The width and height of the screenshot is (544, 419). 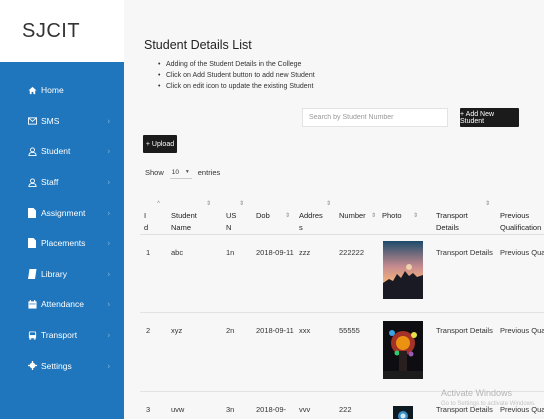 What do you see at coordinates (349, 330) in the screenshot?
I see `cell-number: 55555` at bounding box center [349, 330].